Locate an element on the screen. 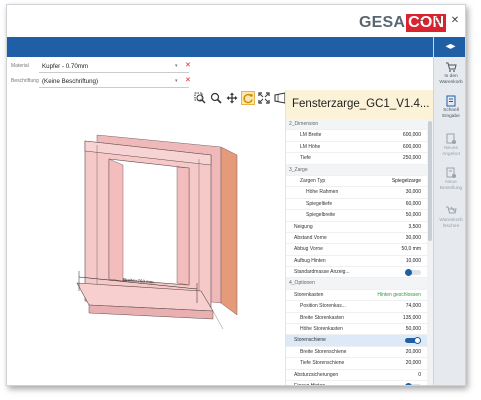  rotate-icon is located at coordinates (248, 98).